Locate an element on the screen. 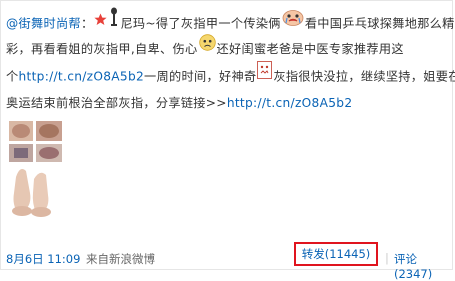 Image resolution: width=455 pixels, height=281 pixels. short-link-1: http://t.cn/zO8A5b2 is located at coordinates (82, 77).